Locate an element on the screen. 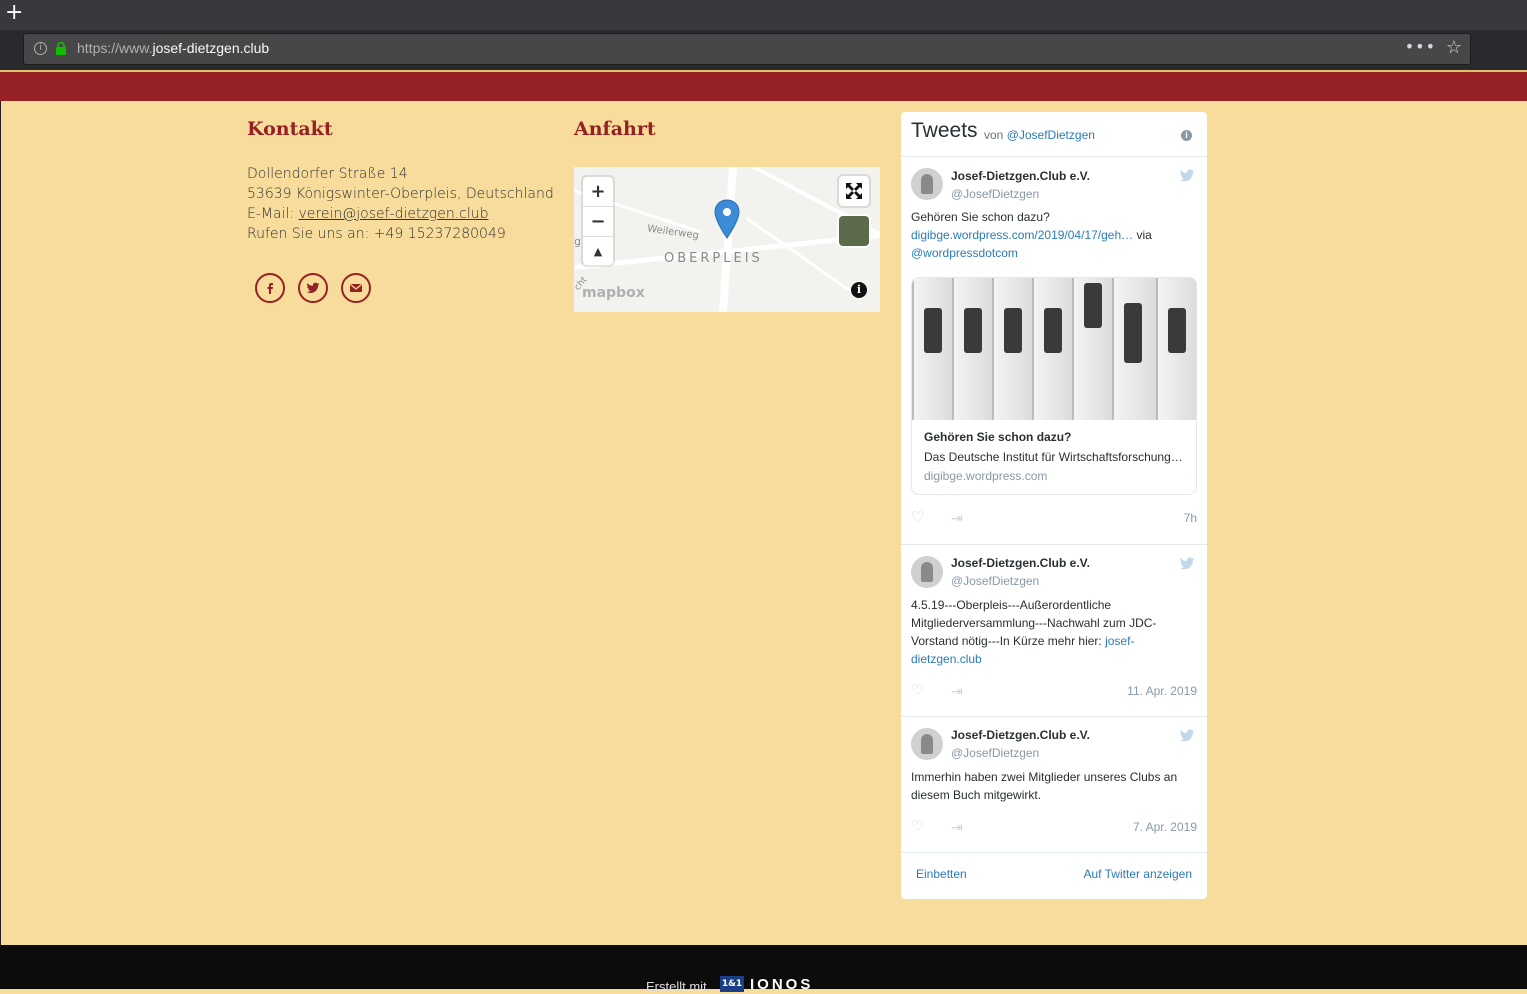 Image resolution: width=1527 pixels, height=994 pixels. lock-icon is located at coordinates (61, 48).